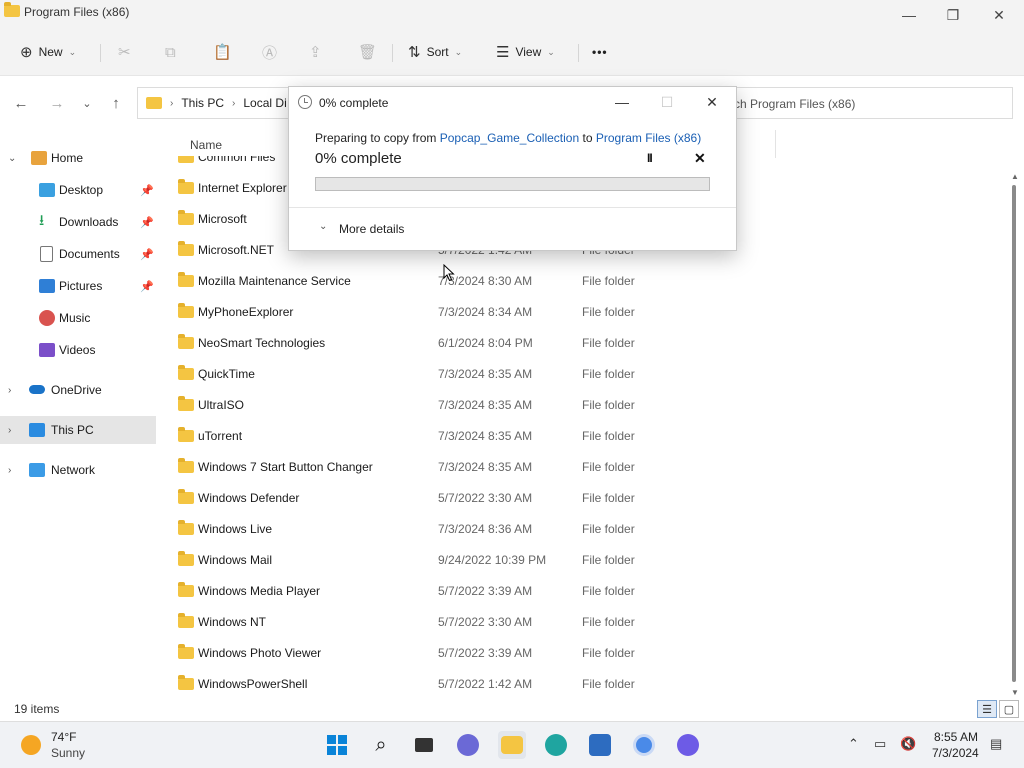 The width and height of the screenshot is (1024, 768). I want to click on copy-button: ⧉, so click(173, 52).